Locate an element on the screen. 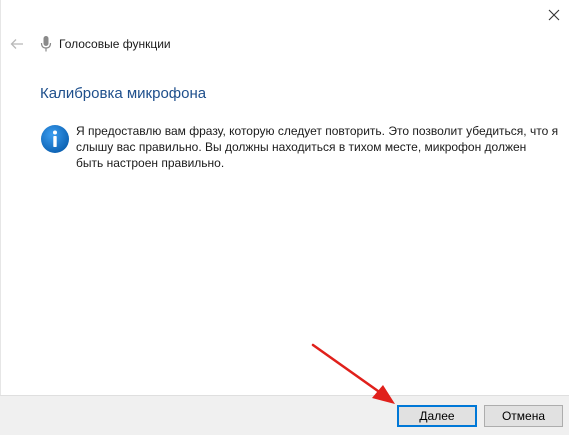 Image resolution: width=569 pixels, height=435 pixels. annotation-arrow is located at coordinates (353, 373).